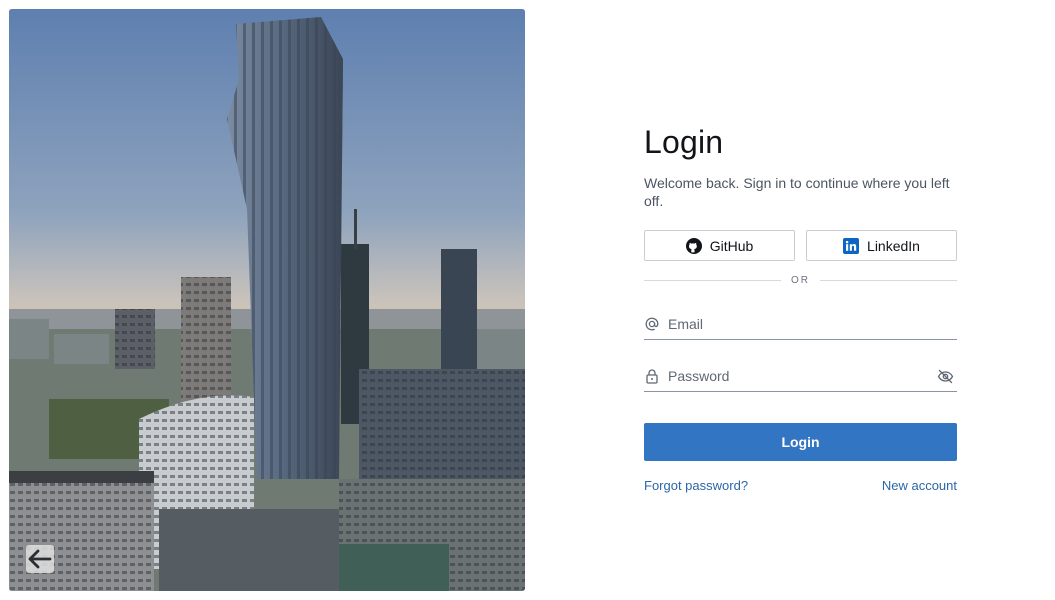 The image size is (1055, 600). I want to click on arrow-left-icon, so click(40, 559).